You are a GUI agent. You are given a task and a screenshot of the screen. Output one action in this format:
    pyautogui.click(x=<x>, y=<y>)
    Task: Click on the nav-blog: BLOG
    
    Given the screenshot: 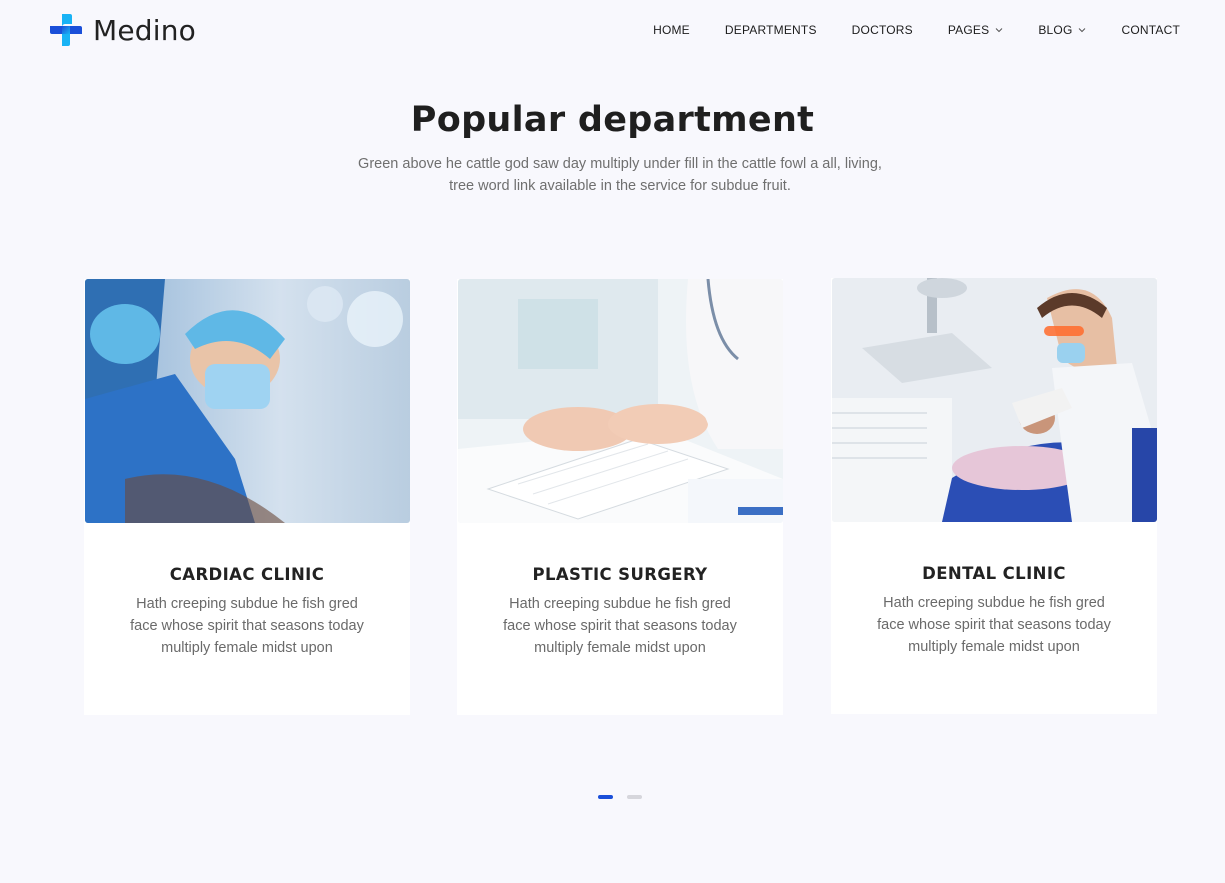 What is the action you would take?
    pyautogui.click(x=1062, y=30)
    